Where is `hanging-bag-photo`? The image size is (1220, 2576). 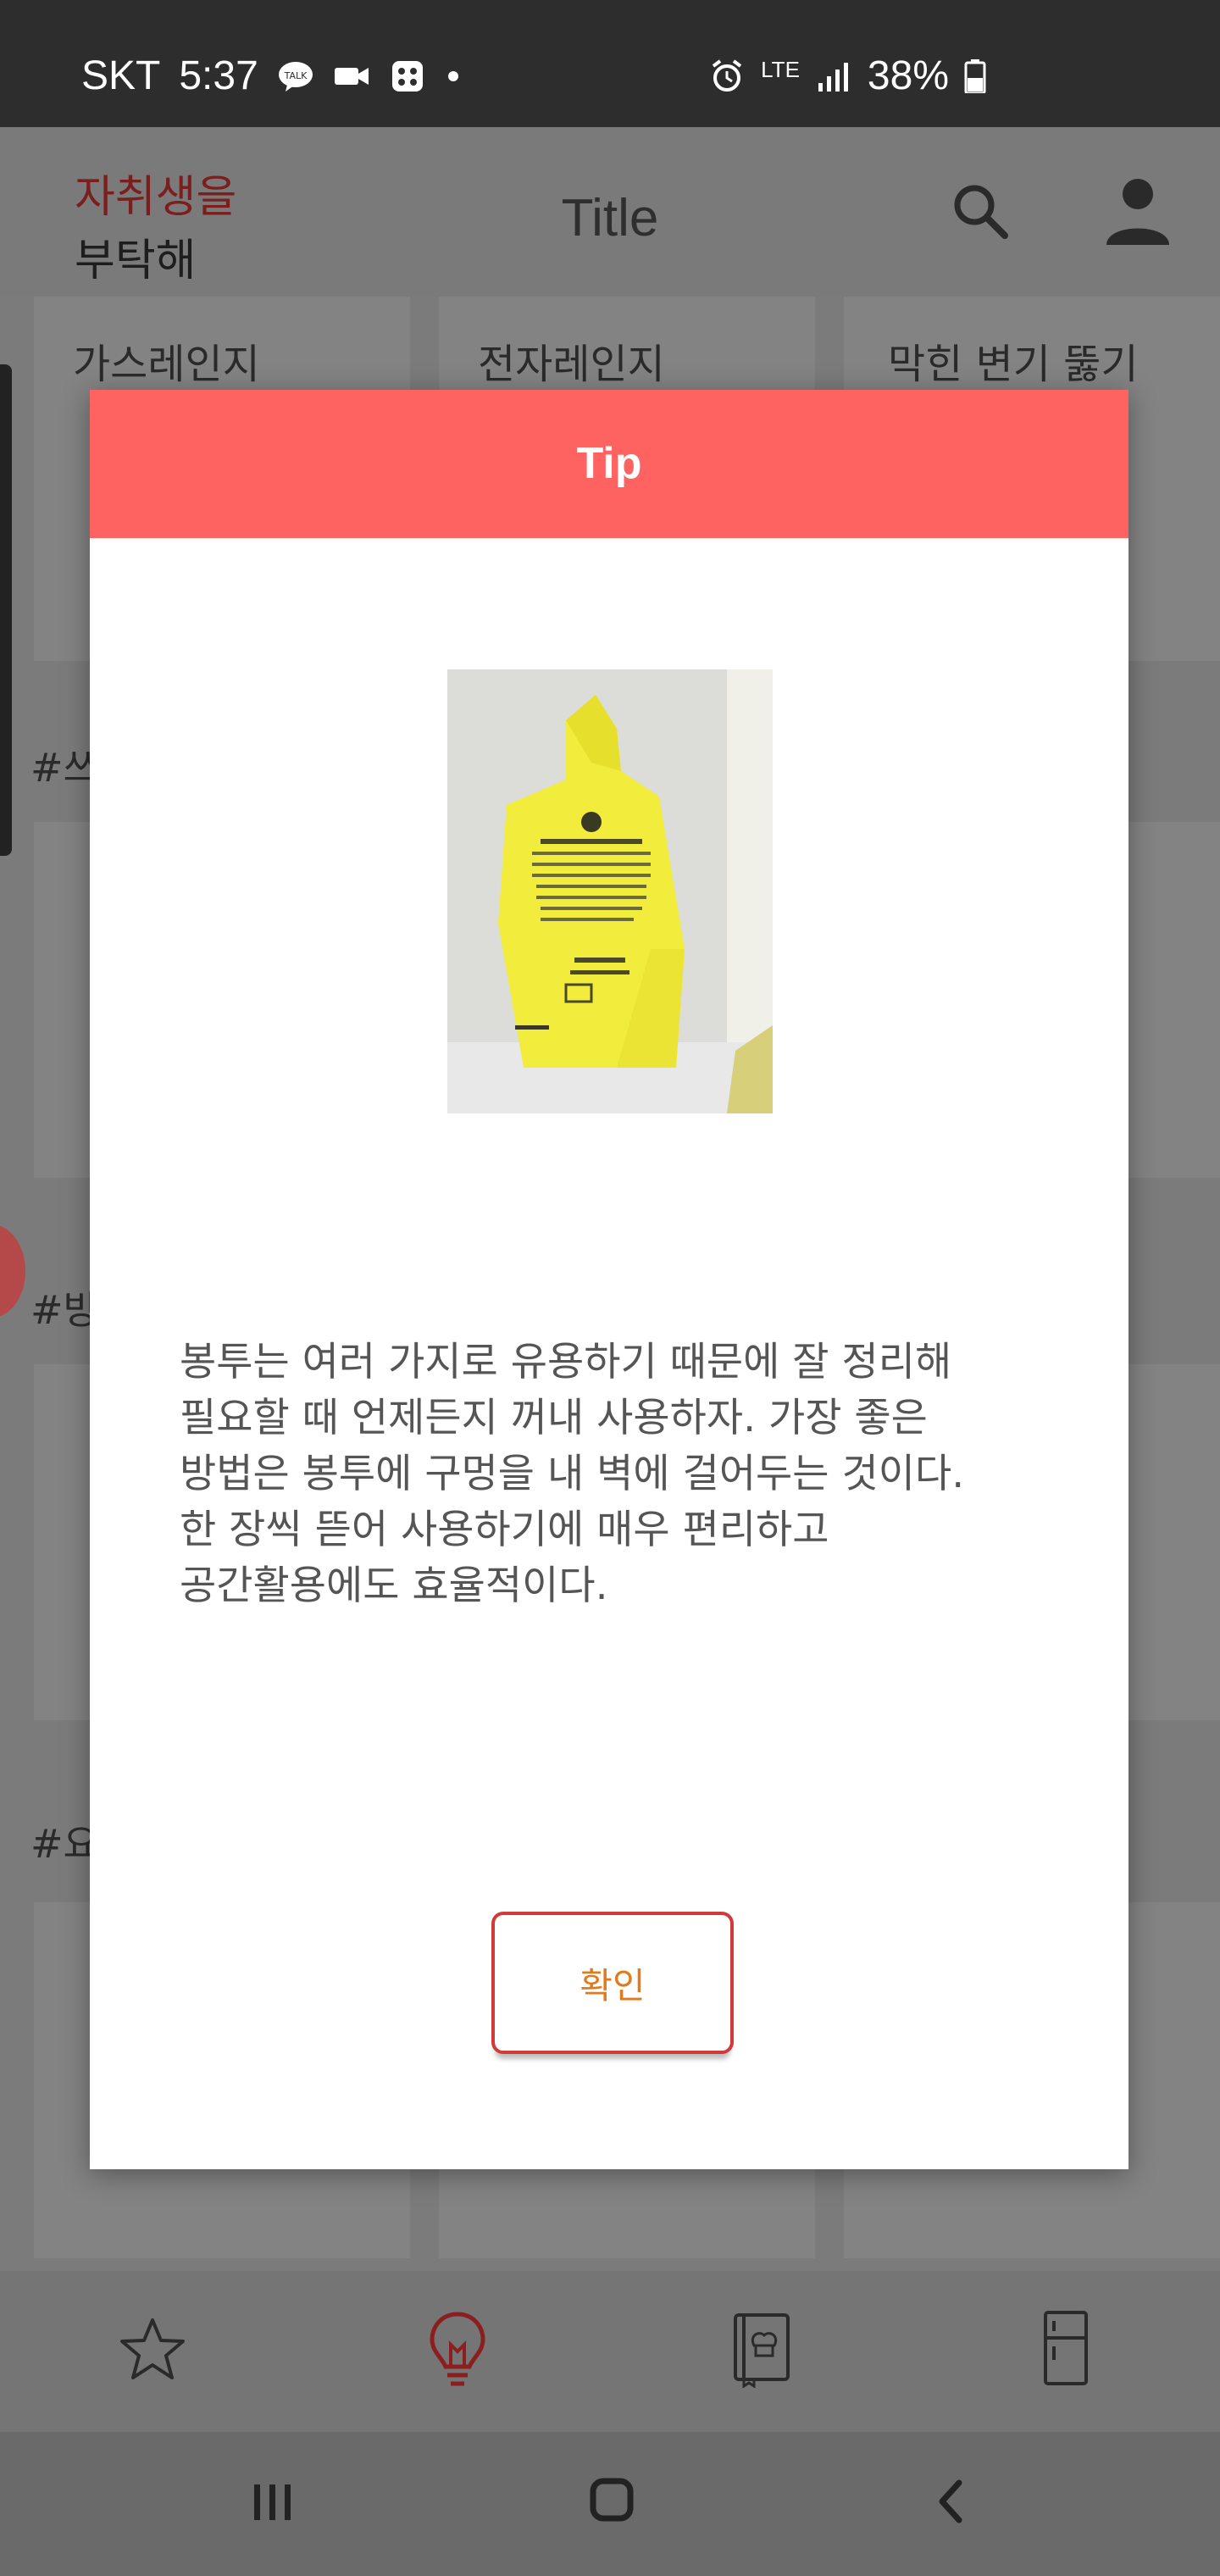
hanging-bag-photo is located at coordinates (610, 891).